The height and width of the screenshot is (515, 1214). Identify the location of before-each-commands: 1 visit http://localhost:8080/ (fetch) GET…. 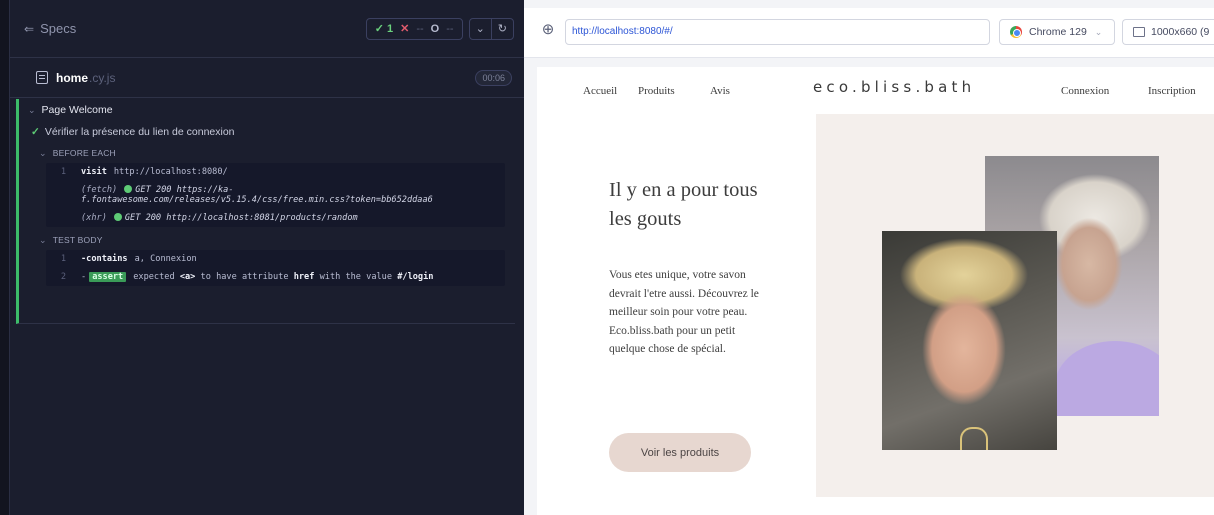
(275, 195).